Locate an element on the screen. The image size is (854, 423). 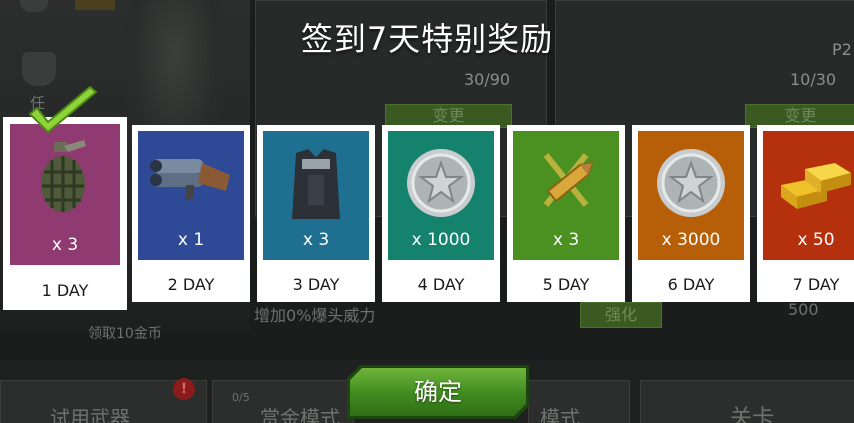
grenade-icon is located at coordinates (65, 180).